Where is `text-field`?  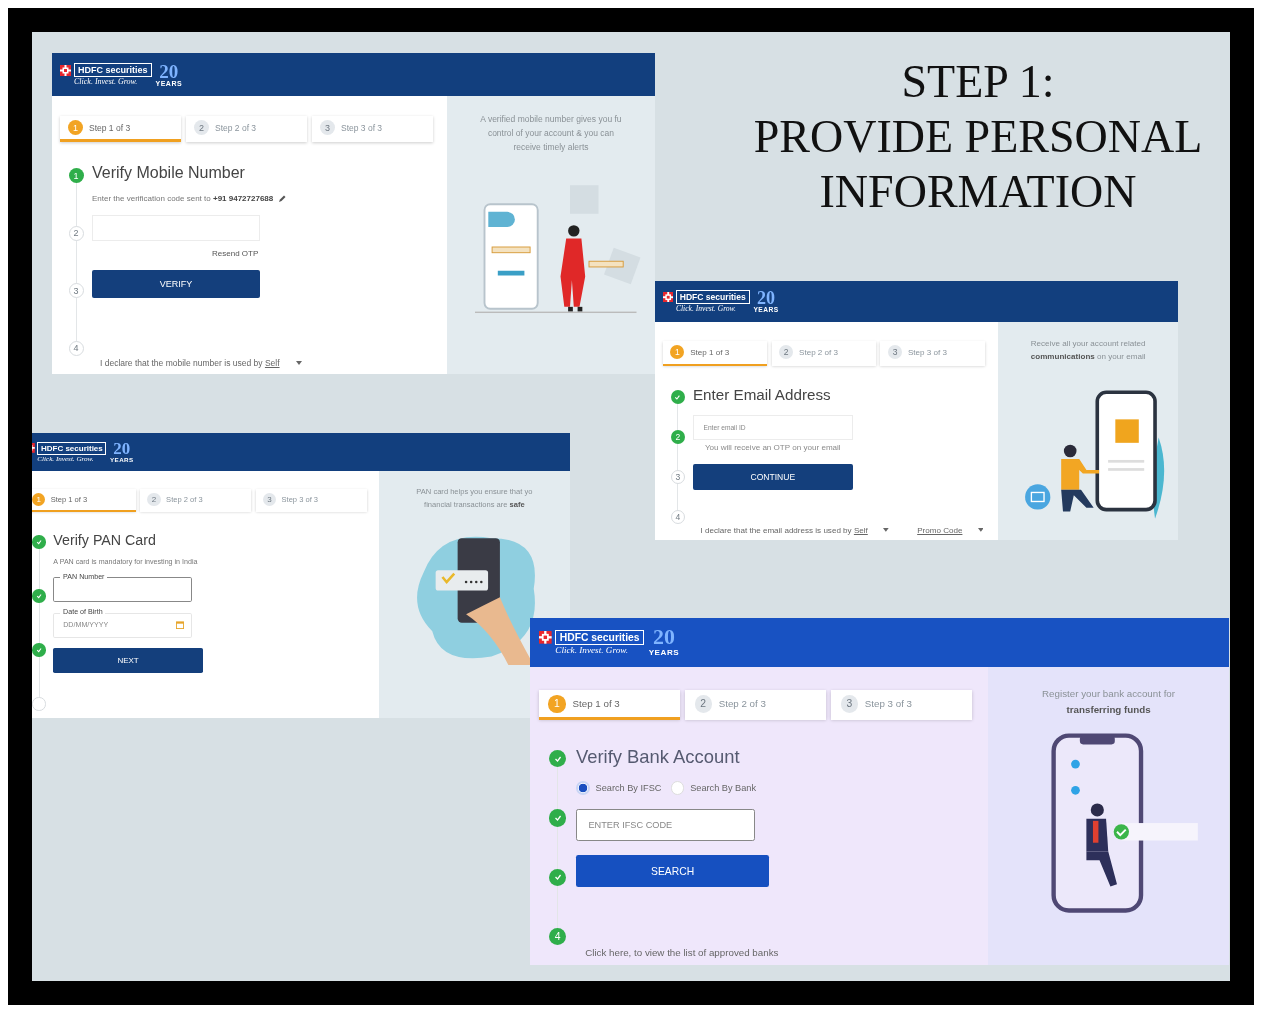 text-field is located at coordinates (123, 589).